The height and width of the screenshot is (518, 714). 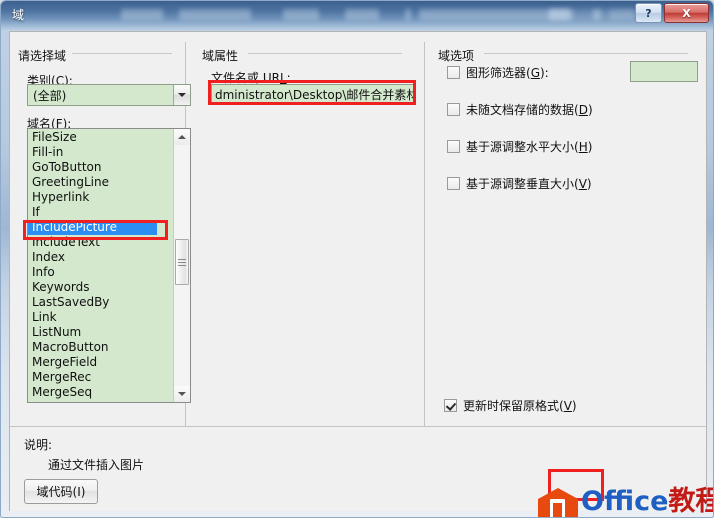 What do you see at coordinates (92, 227) in the screenshot?
I see `list-item-selected: IncludePicture` at bounding box center [92, 227].